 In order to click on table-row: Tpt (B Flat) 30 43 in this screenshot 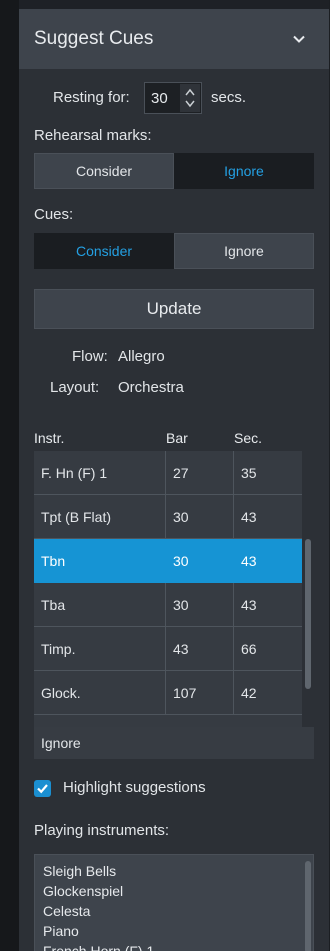, I will do `click(168, 517)`.